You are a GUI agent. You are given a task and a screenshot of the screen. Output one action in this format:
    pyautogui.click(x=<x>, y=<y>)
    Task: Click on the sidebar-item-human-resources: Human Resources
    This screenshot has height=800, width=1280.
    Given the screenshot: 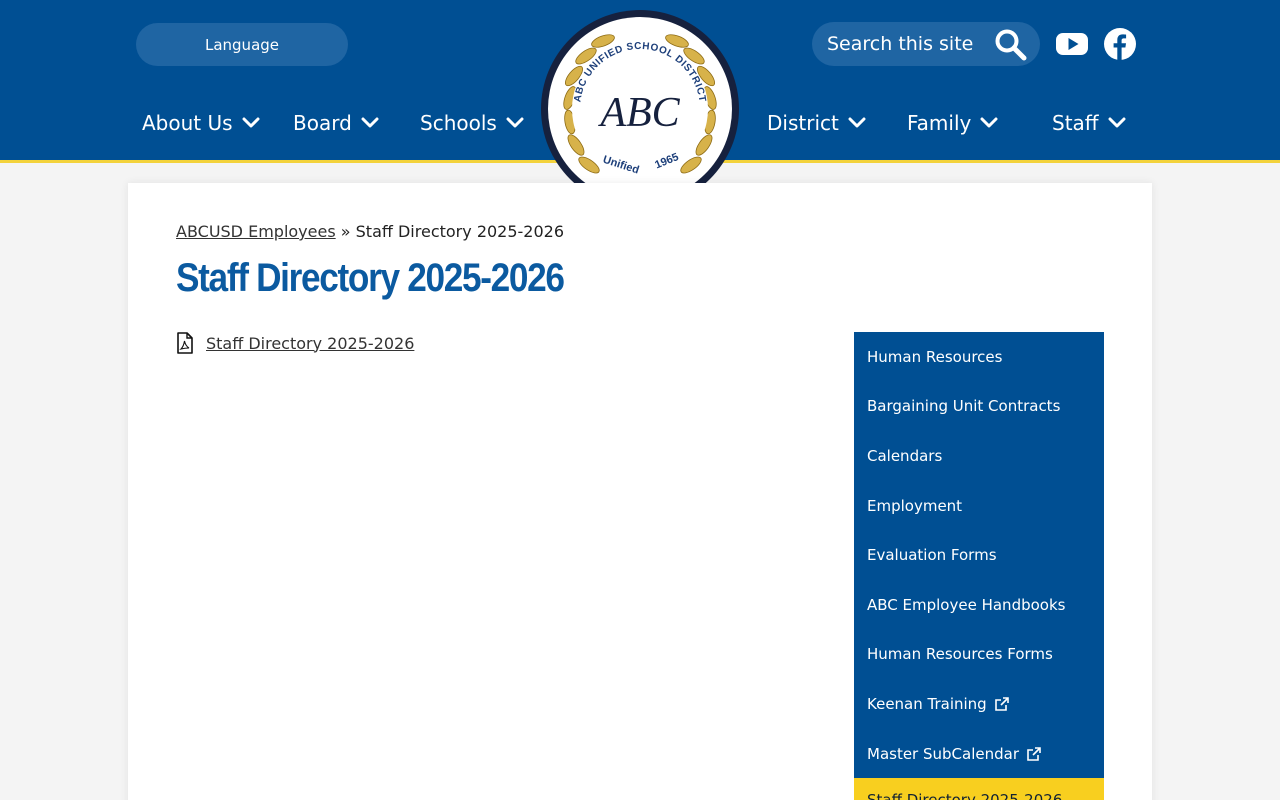 What is the action you would take?
    pyautogui.click(x=979, y=356)
    